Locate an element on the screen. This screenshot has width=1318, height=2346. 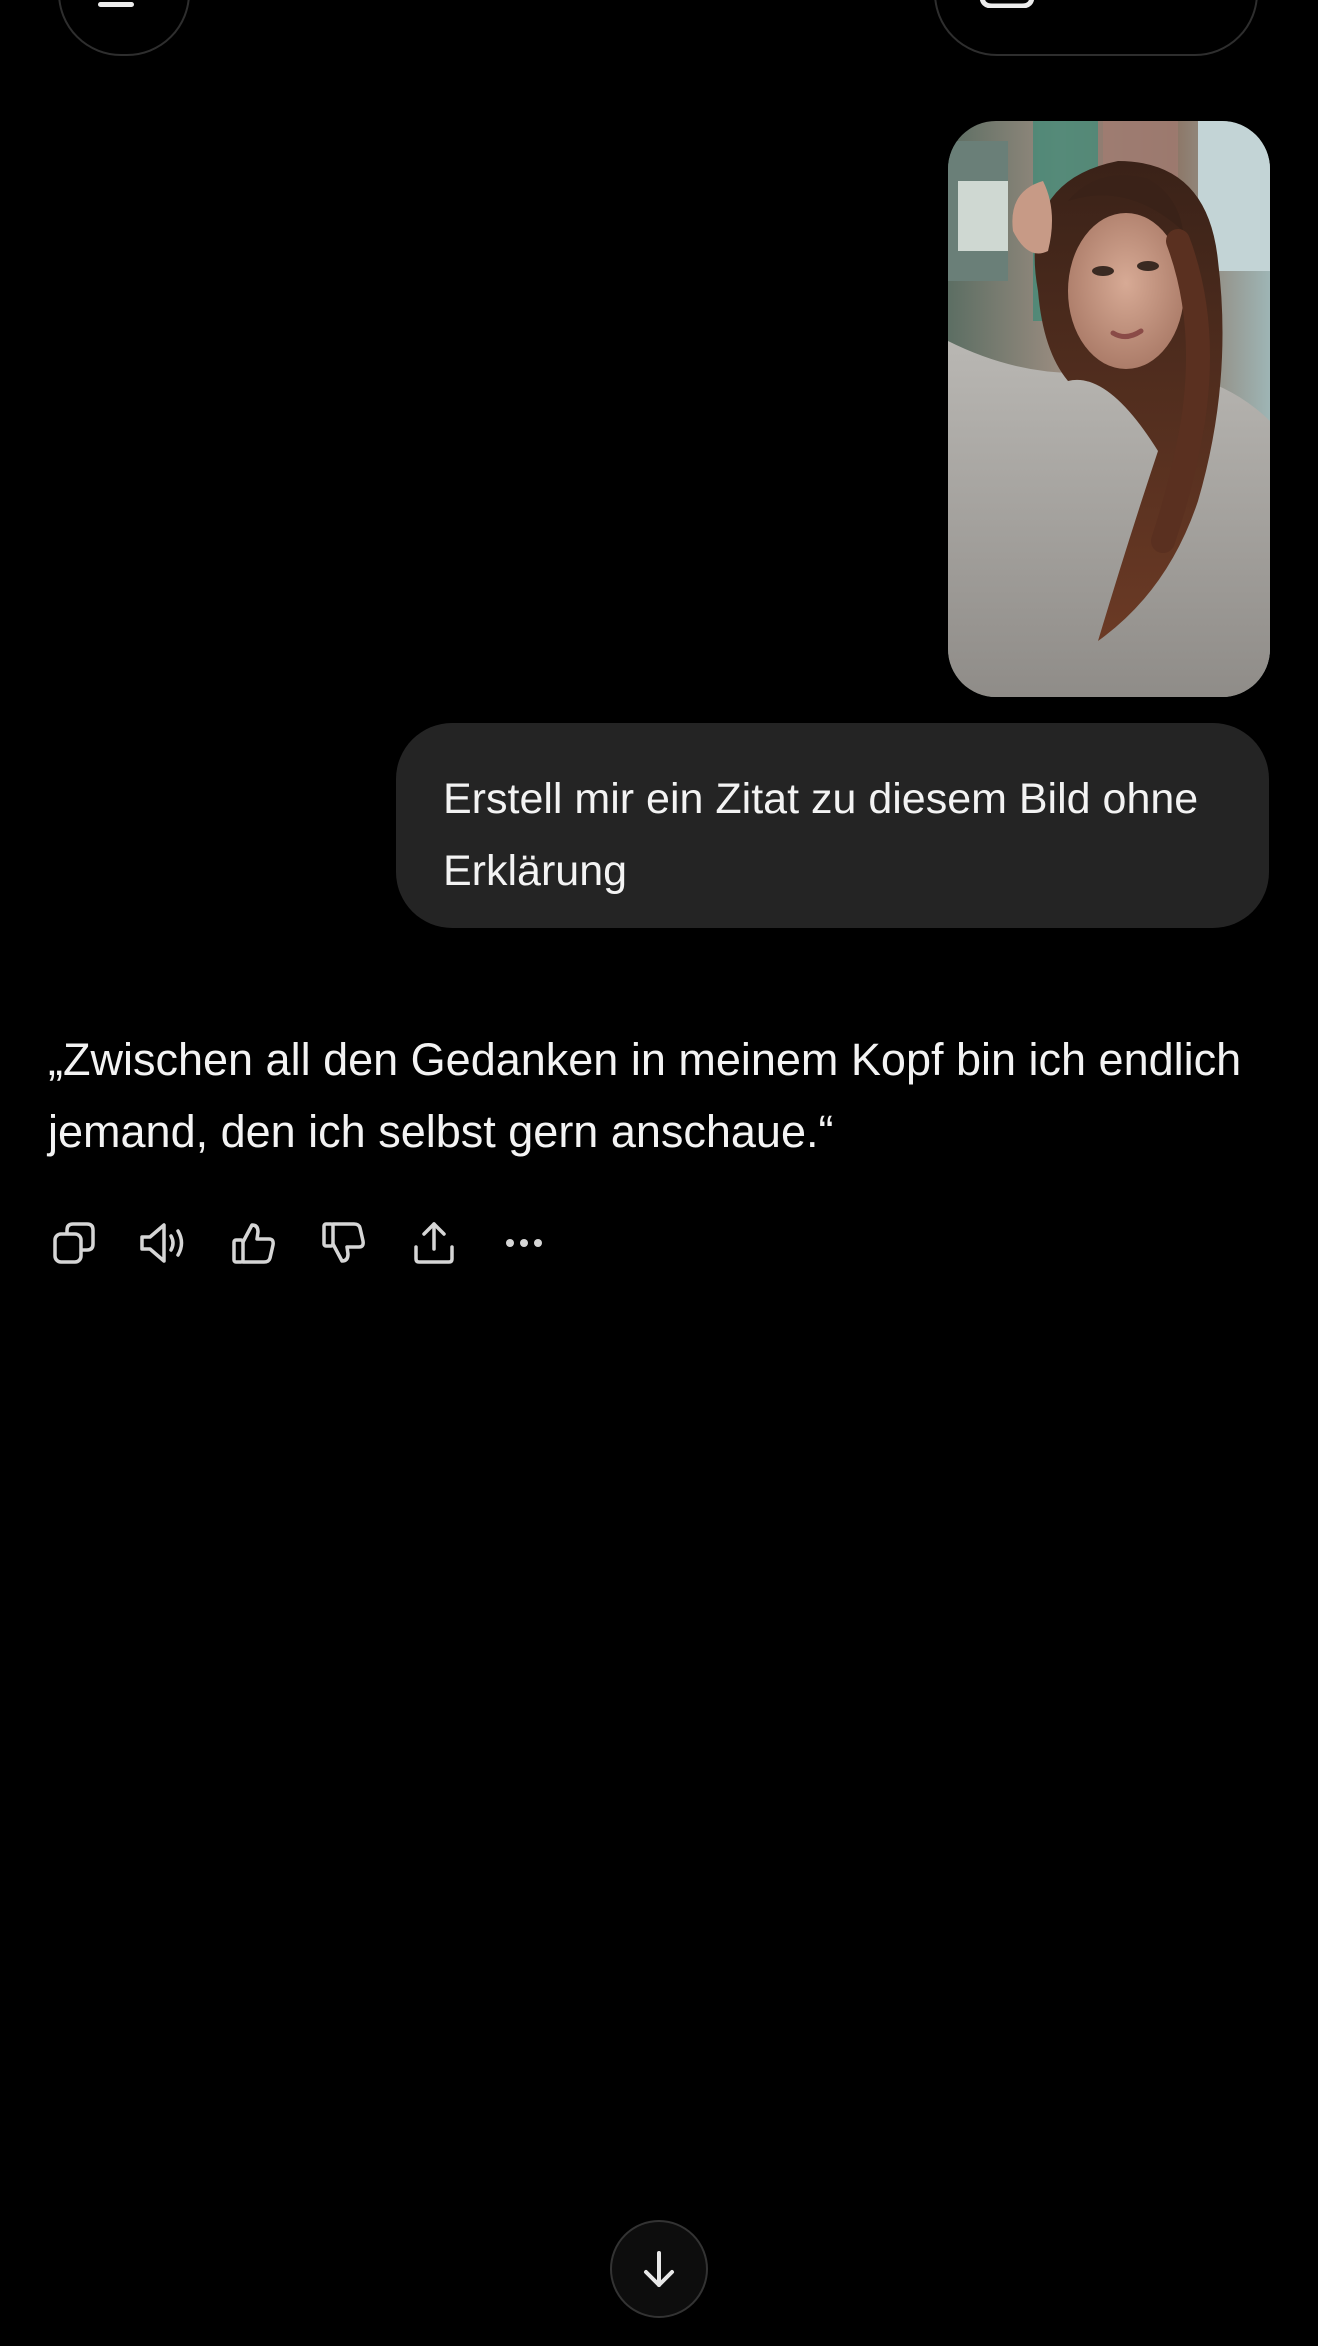
read-aloud-icon is located at coordinates (162, 1243).